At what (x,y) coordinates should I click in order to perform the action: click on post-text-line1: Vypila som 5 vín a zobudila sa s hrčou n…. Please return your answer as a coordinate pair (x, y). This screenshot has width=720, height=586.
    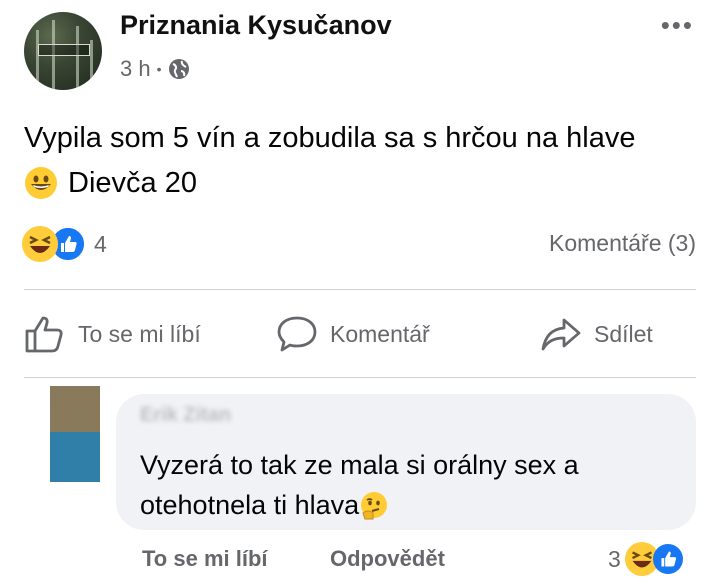
    Looking at the image, I should click on (330, 138).